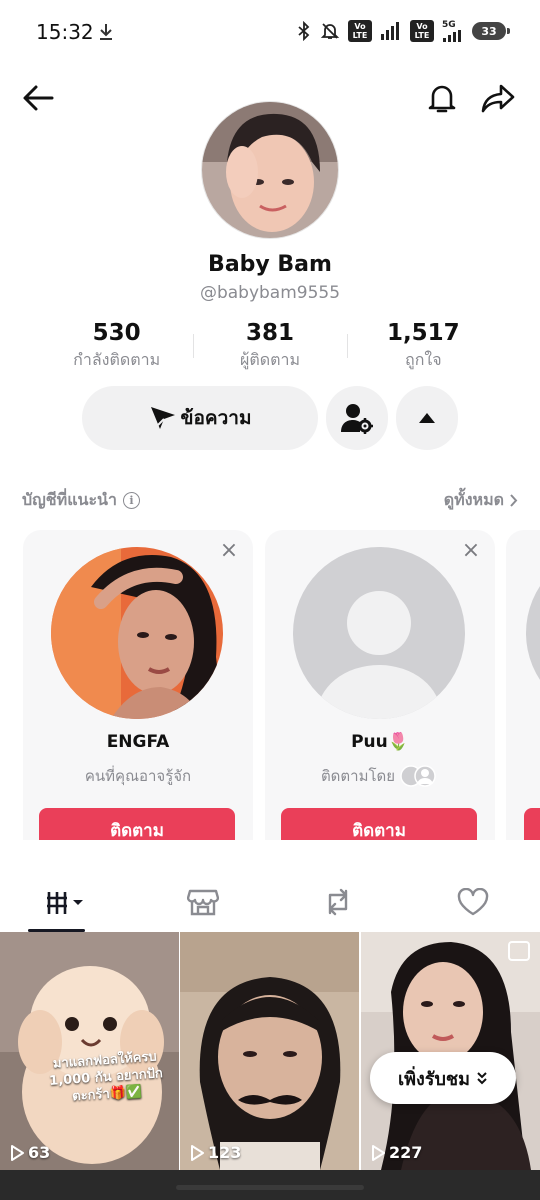  Describe the element at coordinates (65, 32) in the screenshot. I see `status-time: 15:32` at that location.